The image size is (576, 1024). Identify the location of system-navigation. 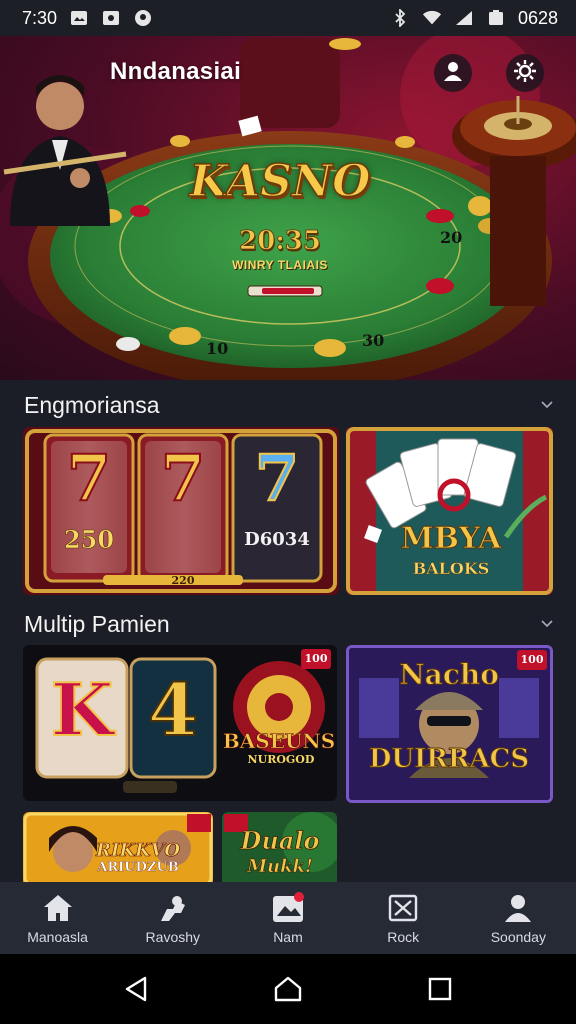
(288, 989).